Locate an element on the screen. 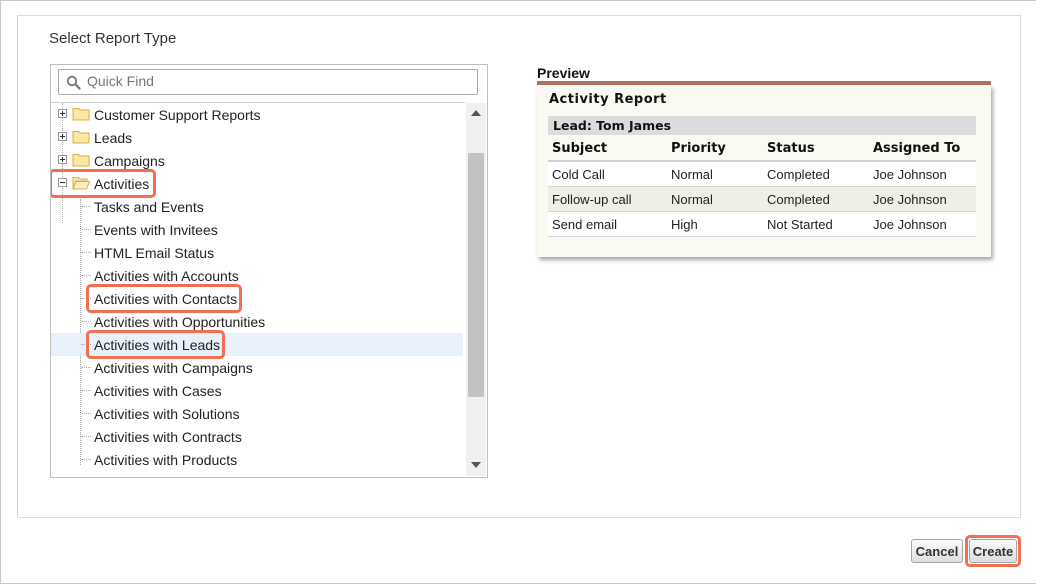  table-cell: Cold Call is located at coordinates (607, 174).